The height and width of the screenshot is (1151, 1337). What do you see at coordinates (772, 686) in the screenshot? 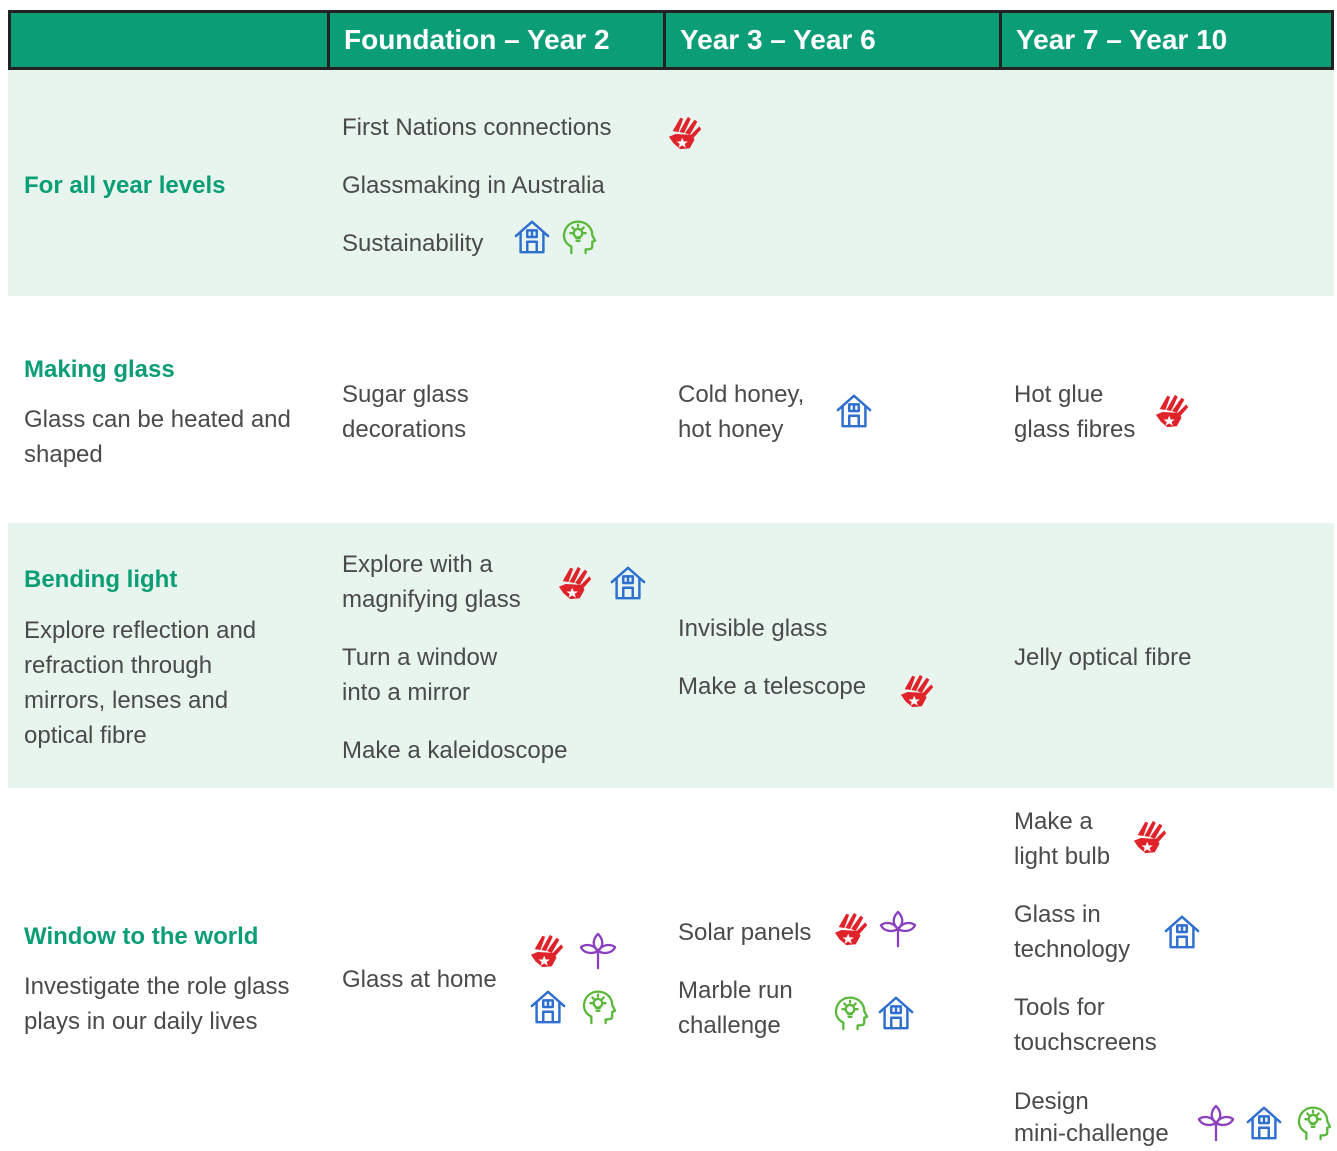
I see `activity-telescope: Make a telescope` at bounding box center [772, 686].